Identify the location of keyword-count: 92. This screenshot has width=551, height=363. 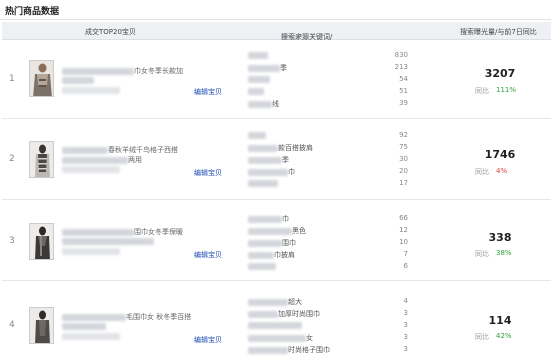
(403, 135).